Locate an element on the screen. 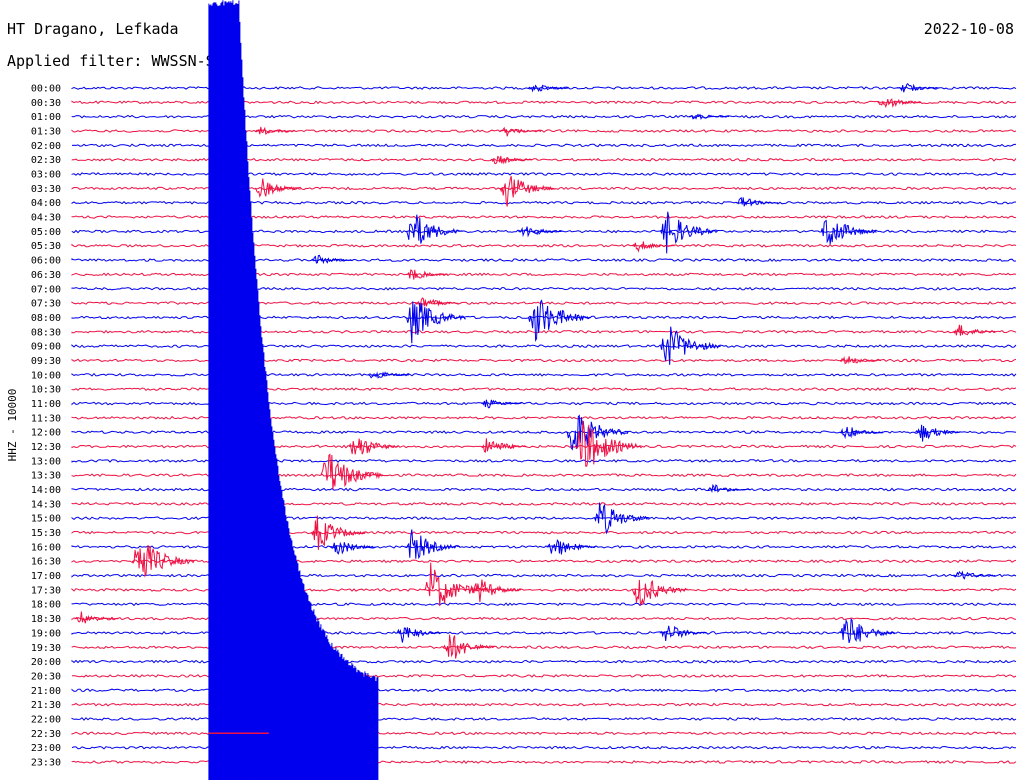  time-tick-label: 10:00 is located at coordinates (46, 375).